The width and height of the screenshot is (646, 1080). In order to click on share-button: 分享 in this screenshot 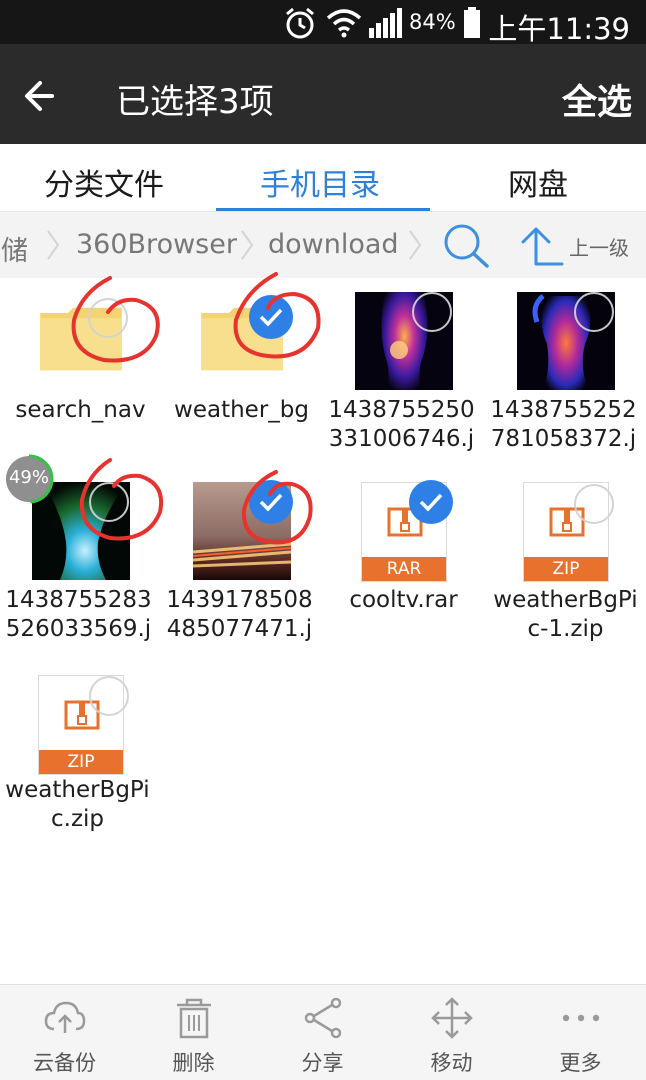, I will do `click(322, 1032)`.